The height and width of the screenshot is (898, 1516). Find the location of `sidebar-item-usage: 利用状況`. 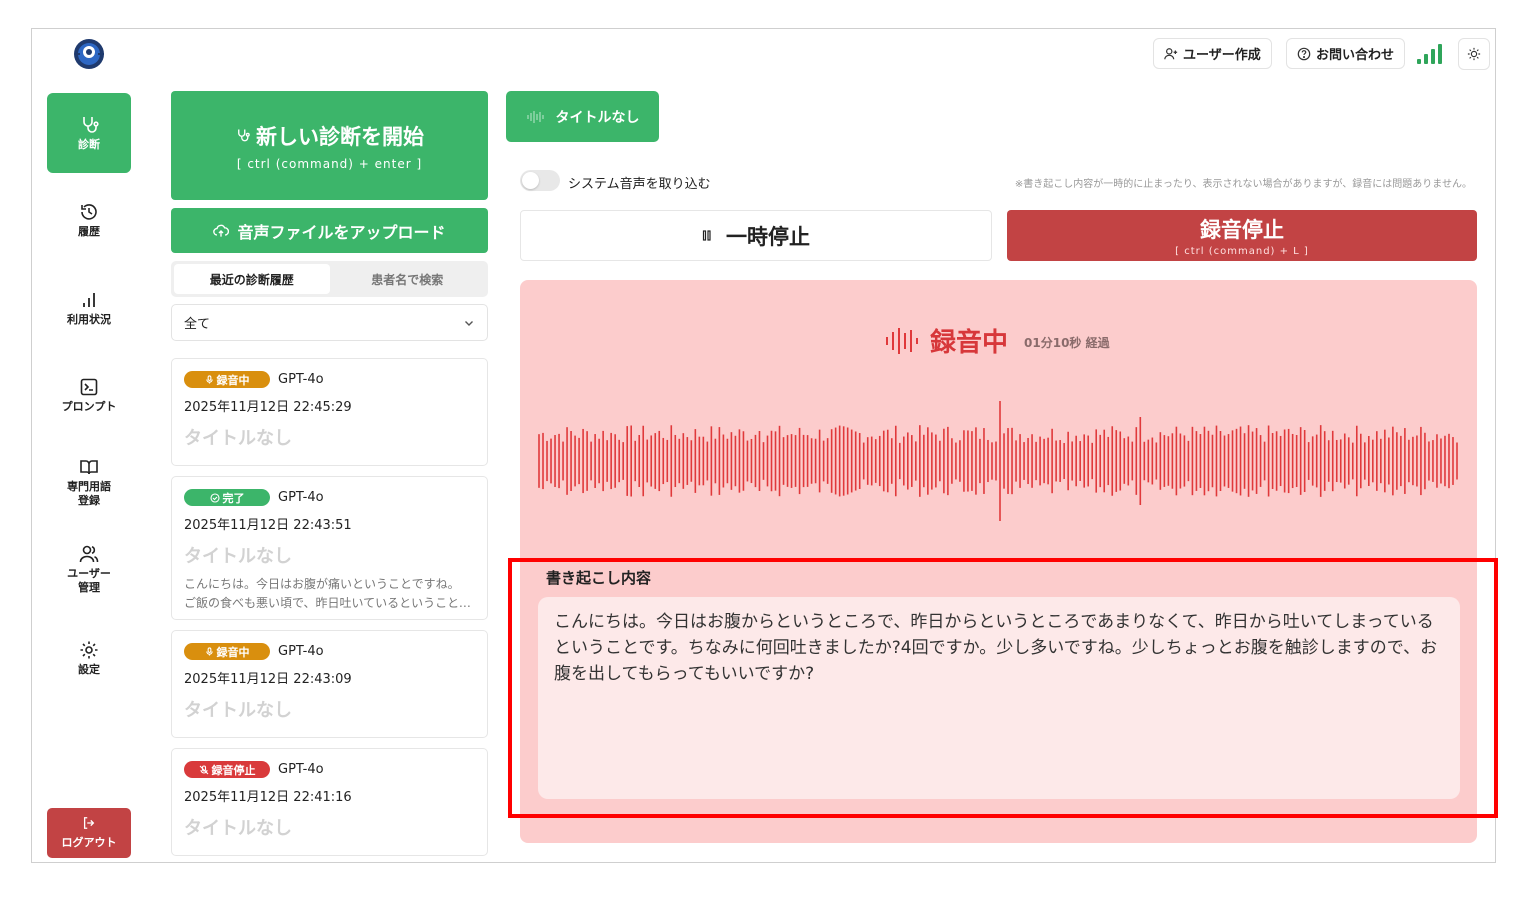

sidebar-item-usage: 利用状況 is located at coordinates (89, 308).